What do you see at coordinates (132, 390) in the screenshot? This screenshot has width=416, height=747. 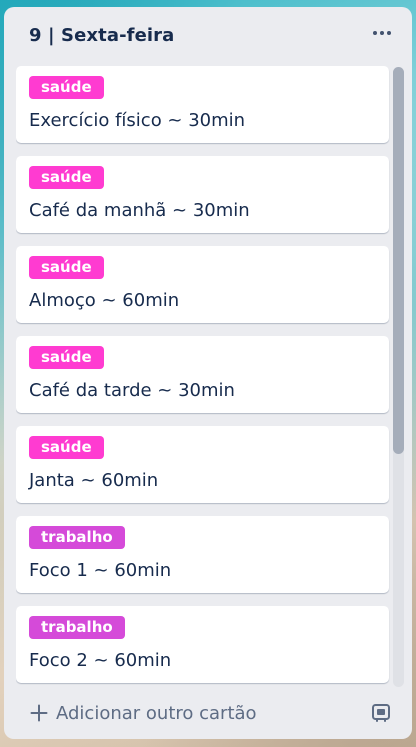 I see `card-title: Café da tarde ~ 30min` at bounding box center [132, 390].